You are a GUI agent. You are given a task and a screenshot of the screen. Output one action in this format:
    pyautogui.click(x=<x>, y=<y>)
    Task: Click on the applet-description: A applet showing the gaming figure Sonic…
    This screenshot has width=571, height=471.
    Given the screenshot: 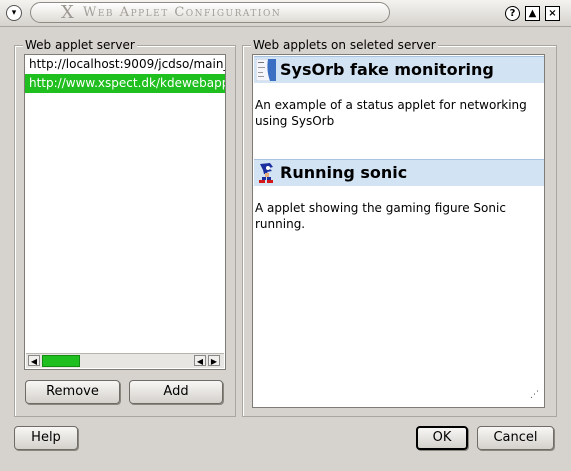 What is the action you would take?
    pyautogui.click(x=380, y=216)
    